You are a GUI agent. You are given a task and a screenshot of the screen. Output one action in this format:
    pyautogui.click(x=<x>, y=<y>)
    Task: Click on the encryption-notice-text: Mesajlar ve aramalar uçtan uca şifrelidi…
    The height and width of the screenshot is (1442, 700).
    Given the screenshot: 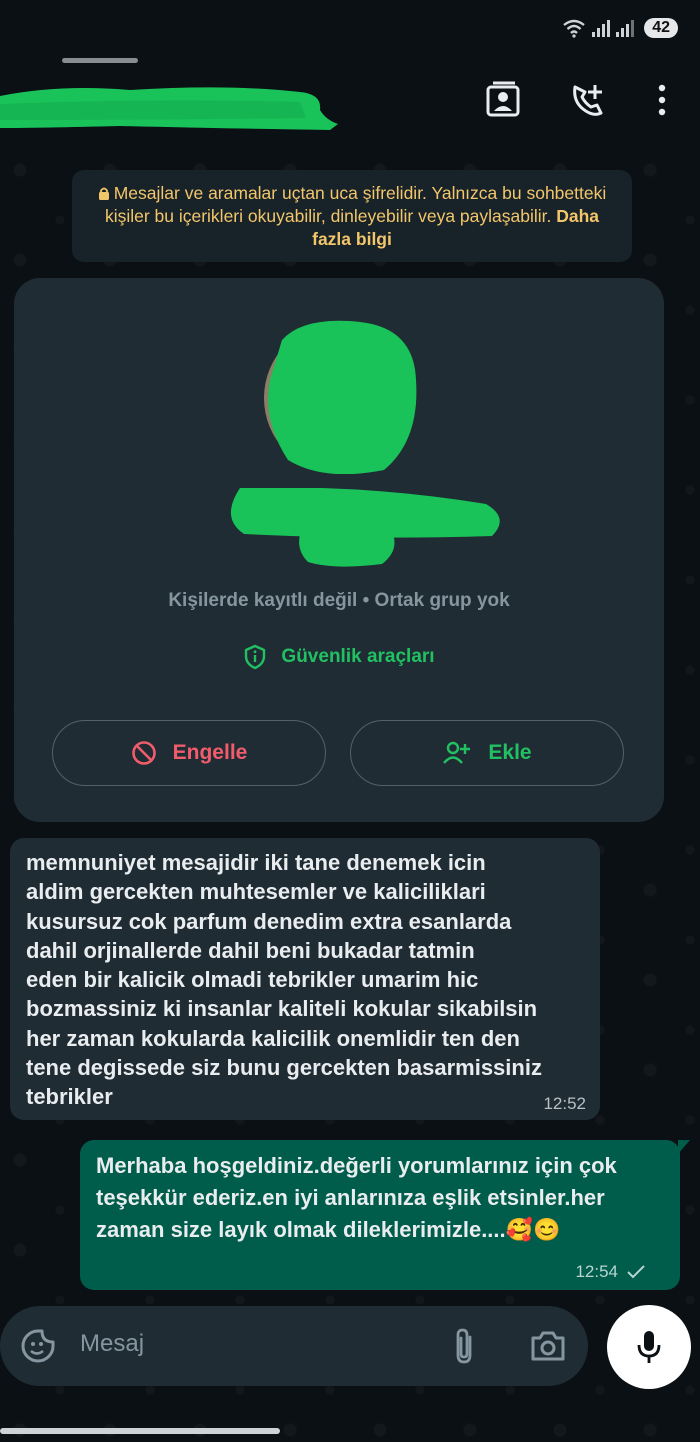 What is the action you would take?
    pyautogui.click(x=355, y=204)
    